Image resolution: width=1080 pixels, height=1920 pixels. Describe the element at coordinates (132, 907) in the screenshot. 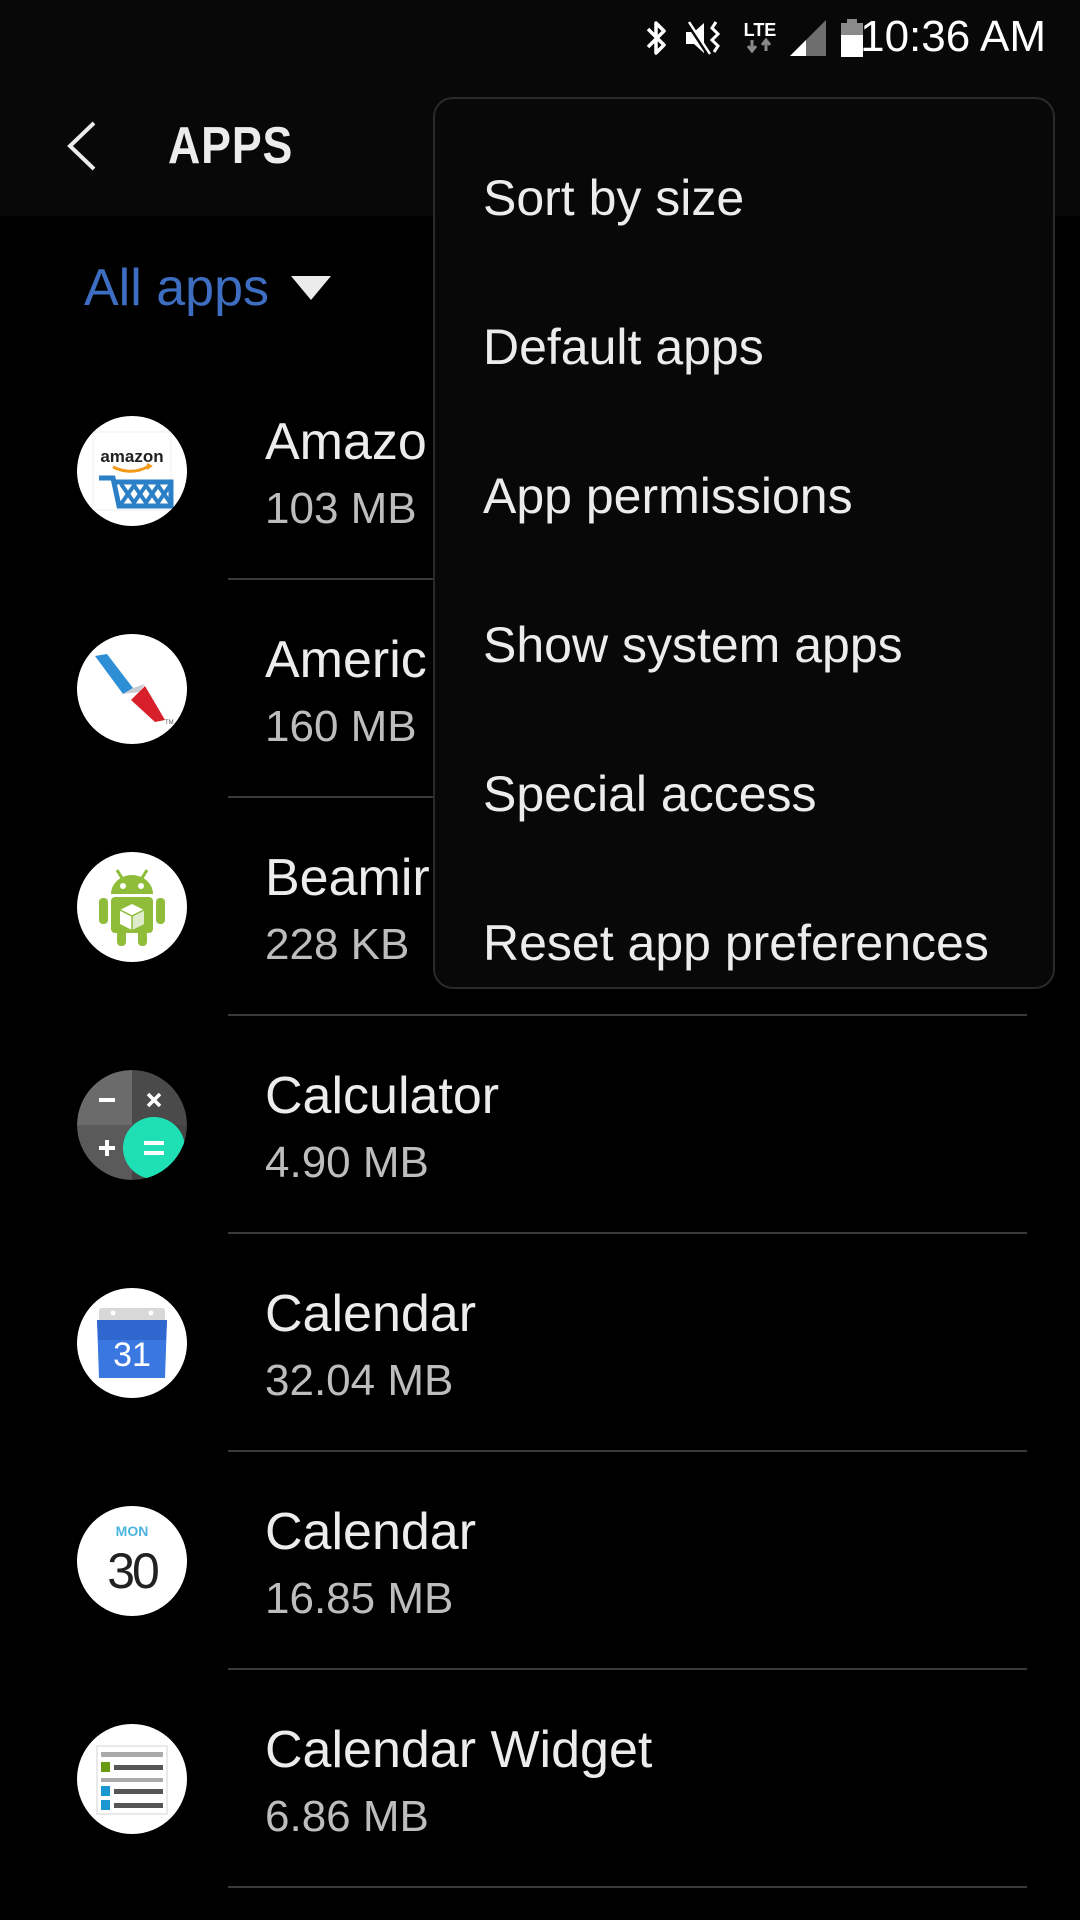

I see `android-package-icon` at that location.